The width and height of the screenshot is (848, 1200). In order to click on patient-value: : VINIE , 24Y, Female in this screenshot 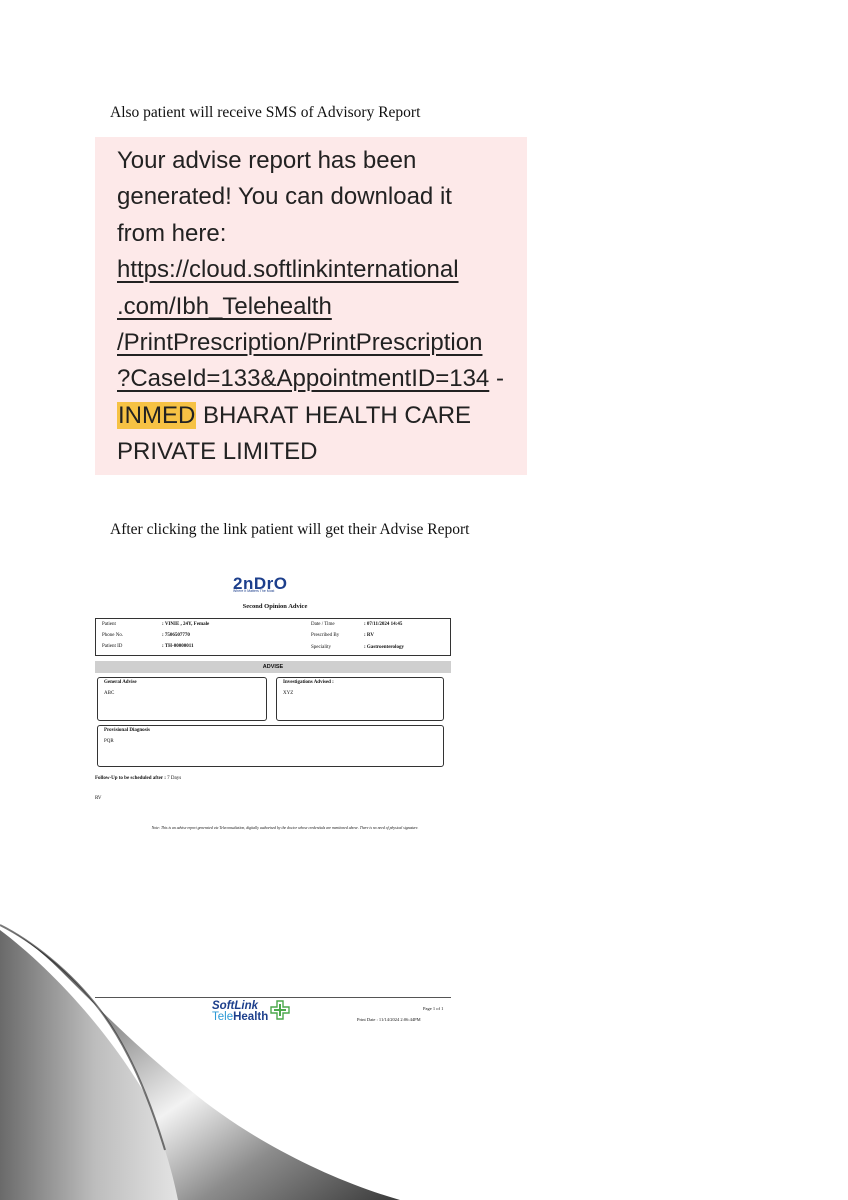, I will do `click(186, 624)`.